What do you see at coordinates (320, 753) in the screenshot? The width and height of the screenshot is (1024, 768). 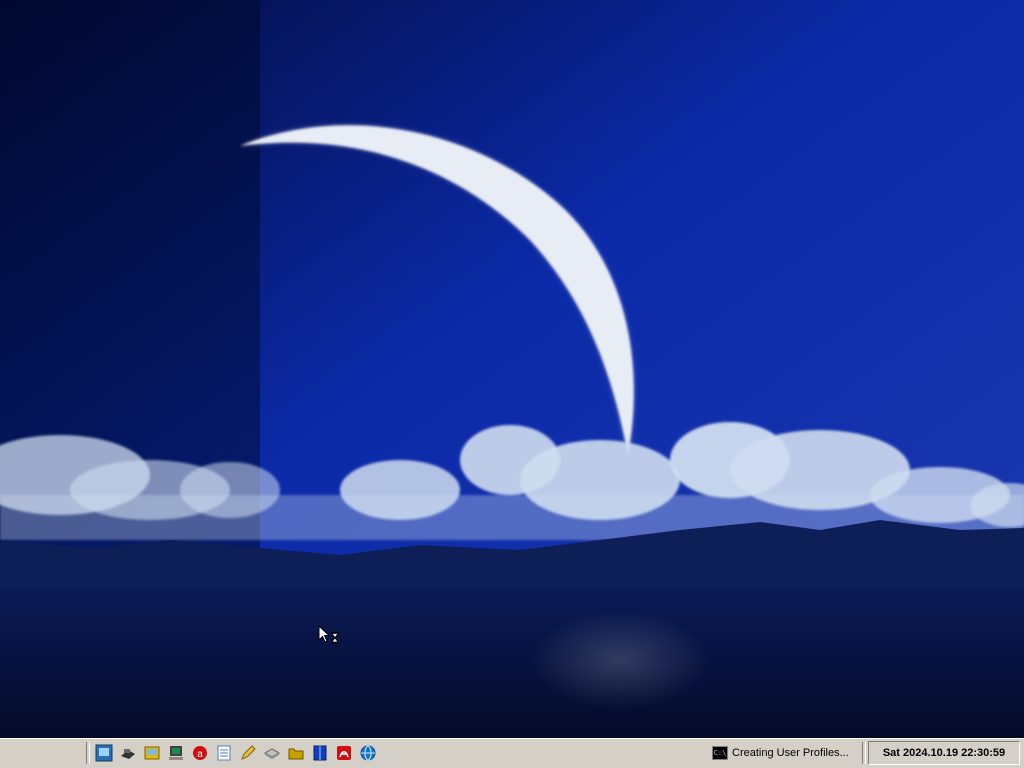 I see `book-icon` at bounding box center [320, 753].